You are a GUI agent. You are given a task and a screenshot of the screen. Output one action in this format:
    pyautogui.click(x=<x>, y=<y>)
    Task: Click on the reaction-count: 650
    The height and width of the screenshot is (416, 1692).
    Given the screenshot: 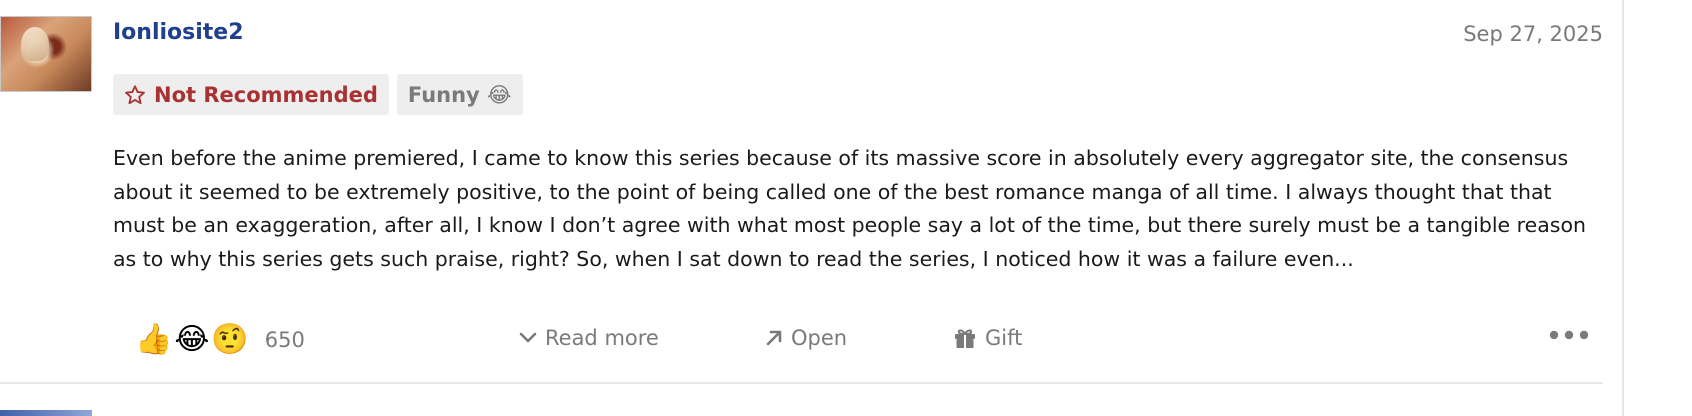 What is the action you would take?
    pyautogui.click(x=284, y=340)
    